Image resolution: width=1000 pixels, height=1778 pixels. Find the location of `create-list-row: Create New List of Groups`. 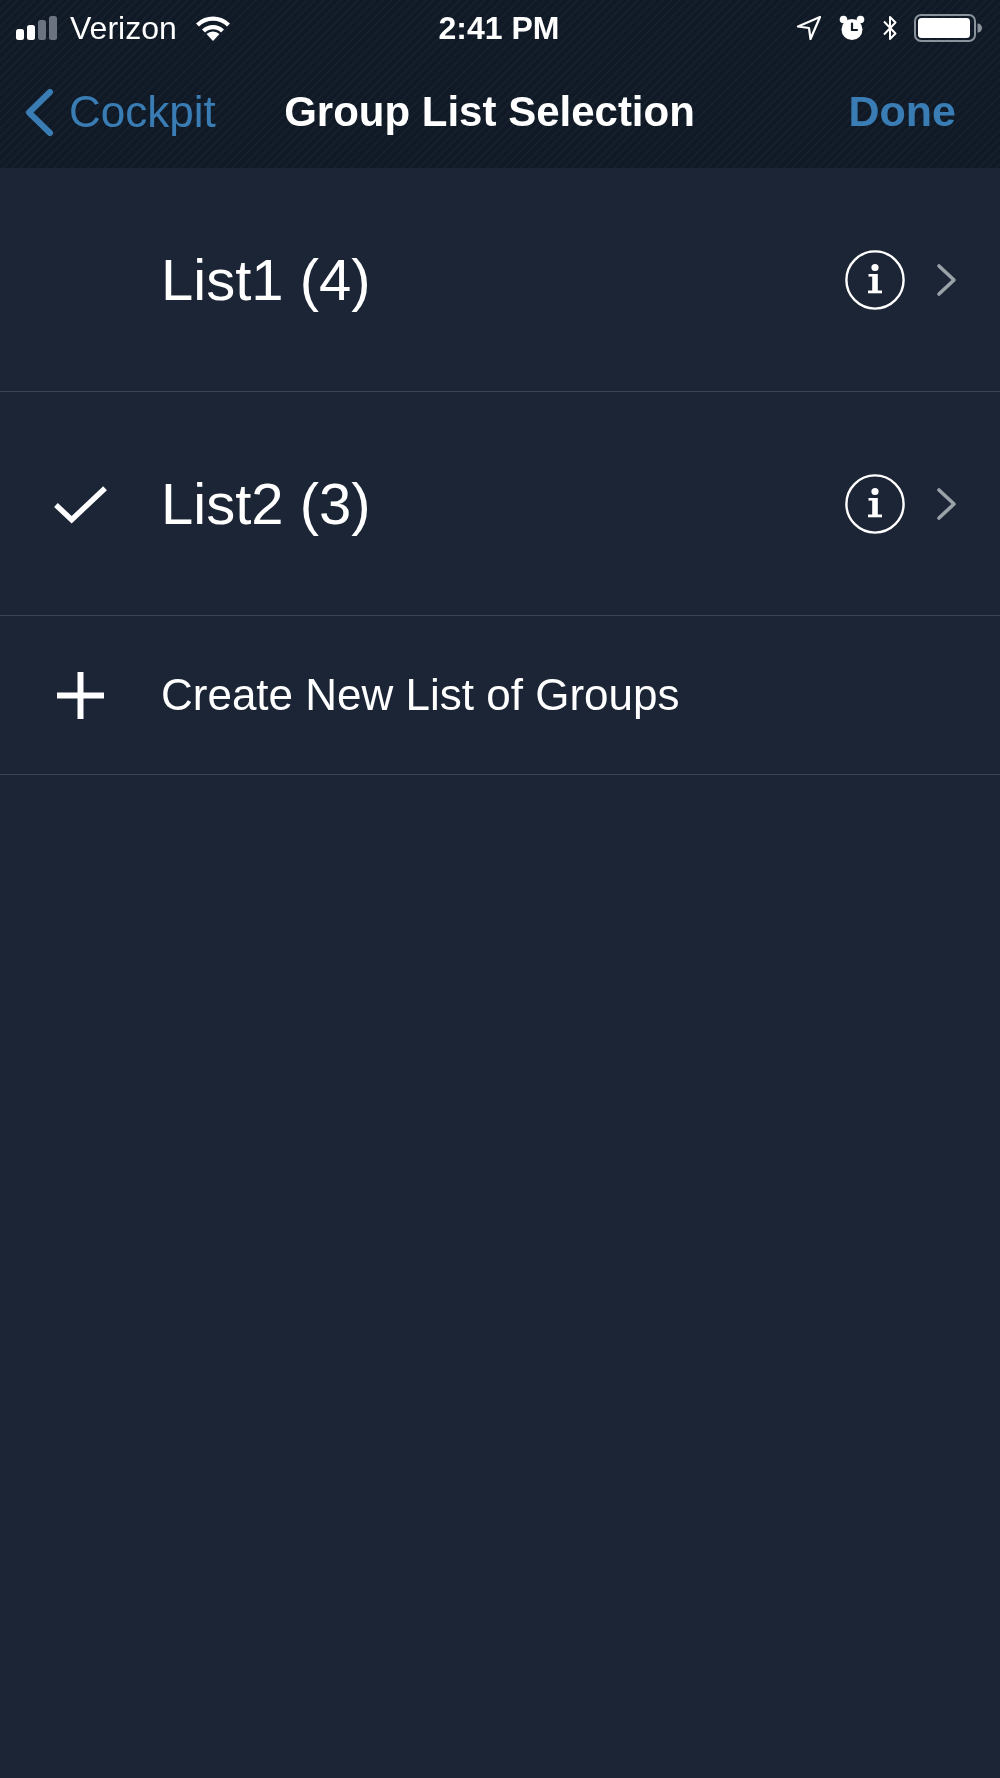

create-list-row: Create New List of Groups is located at coordinates (500, 695).